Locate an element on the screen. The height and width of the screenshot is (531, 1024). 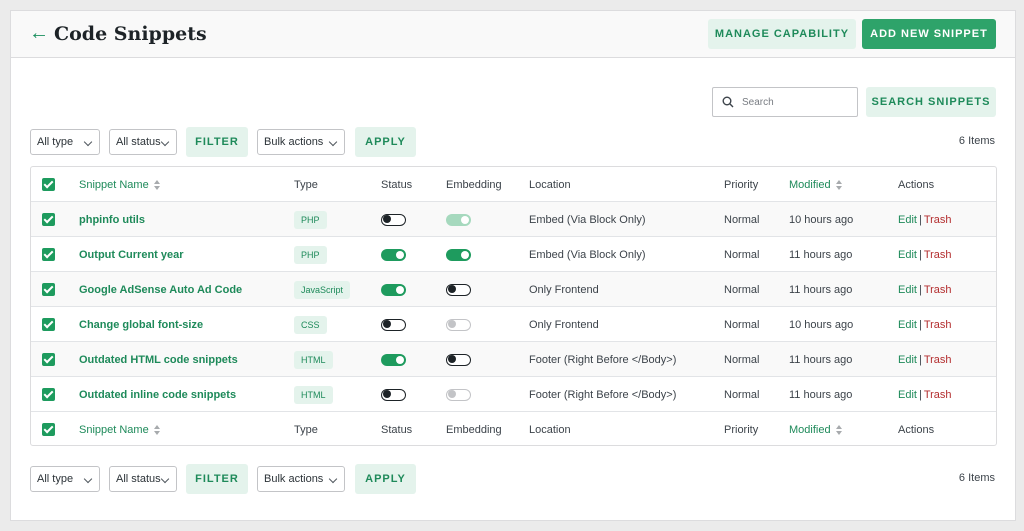
search-field is located at coordinates (785, 102).